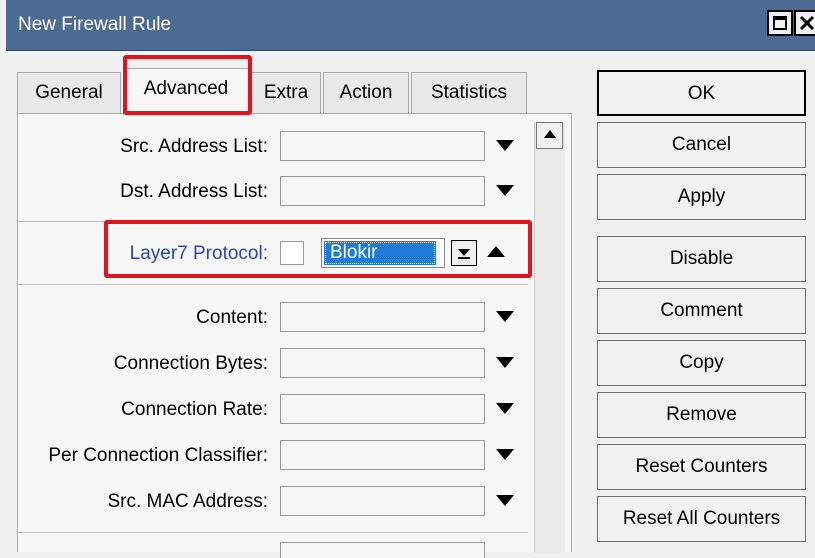 The height and width of the screenshot is (558, 815). Describe the element at coordinates (278, 409) in the screenshot. I see `connection-rate-row: Connection Rate:` at that location.